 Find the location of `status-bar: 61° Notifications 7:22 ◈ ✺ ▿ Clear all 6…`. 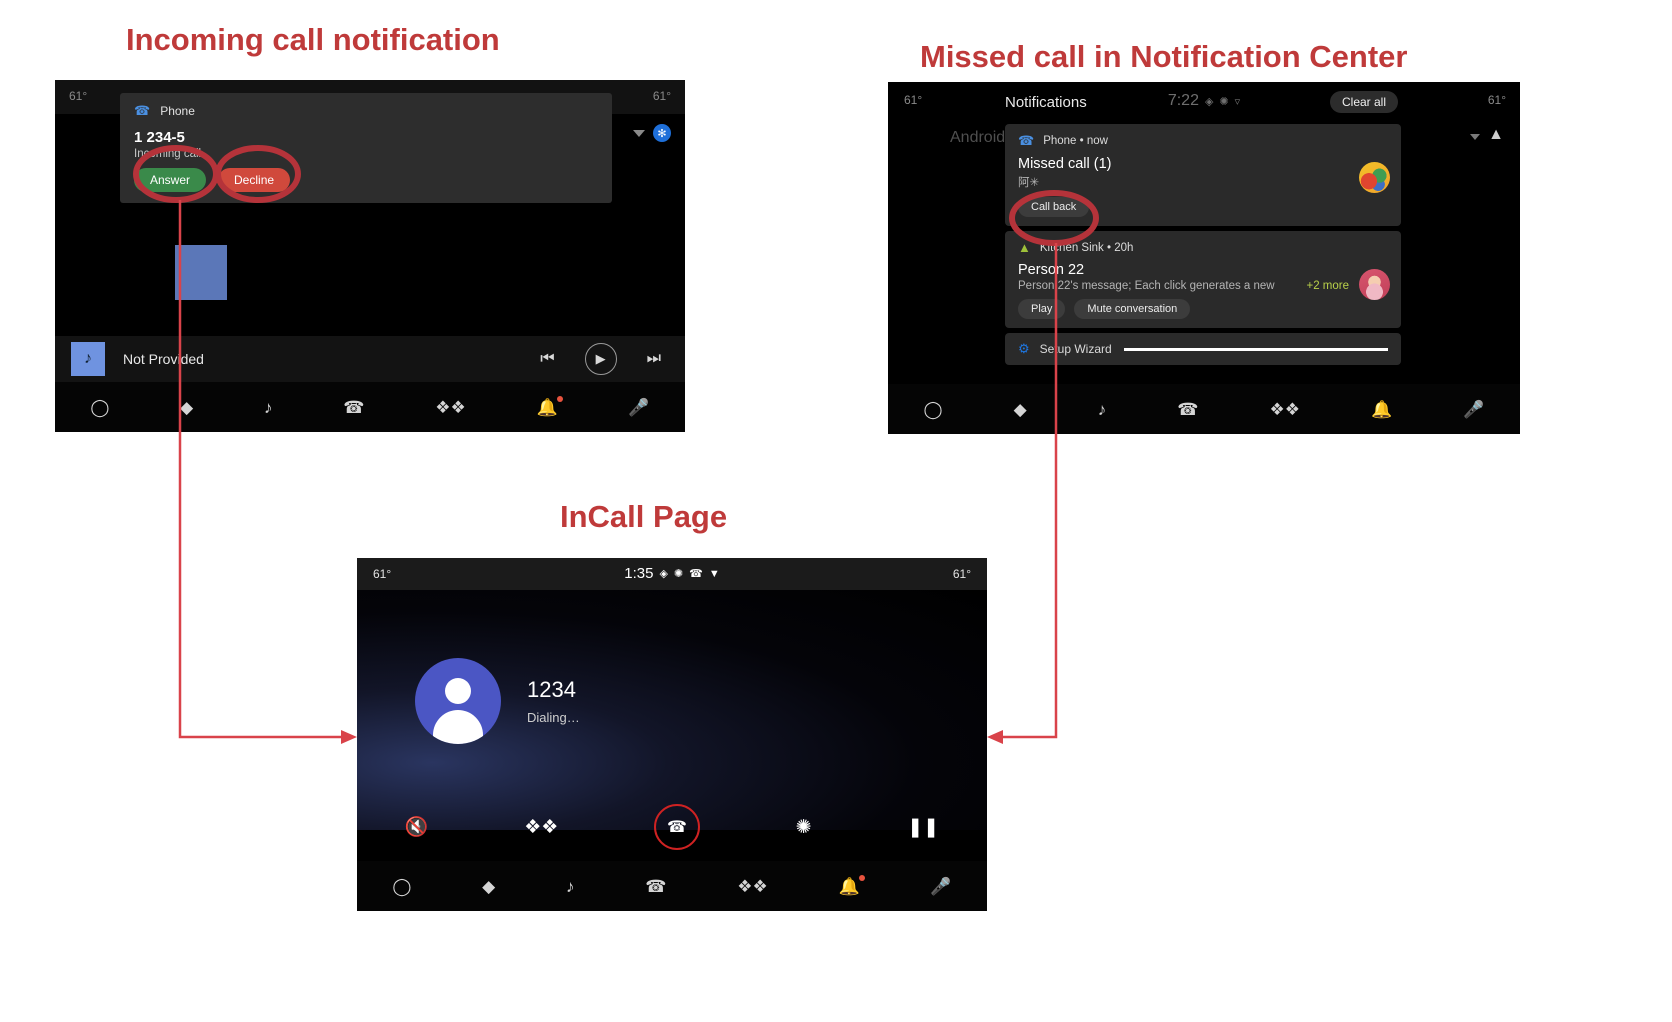

status-bar: 61° Notifications 7:22 ◈ ✺ ▿ Clear all 6… is located at coordinates (1204, 101).